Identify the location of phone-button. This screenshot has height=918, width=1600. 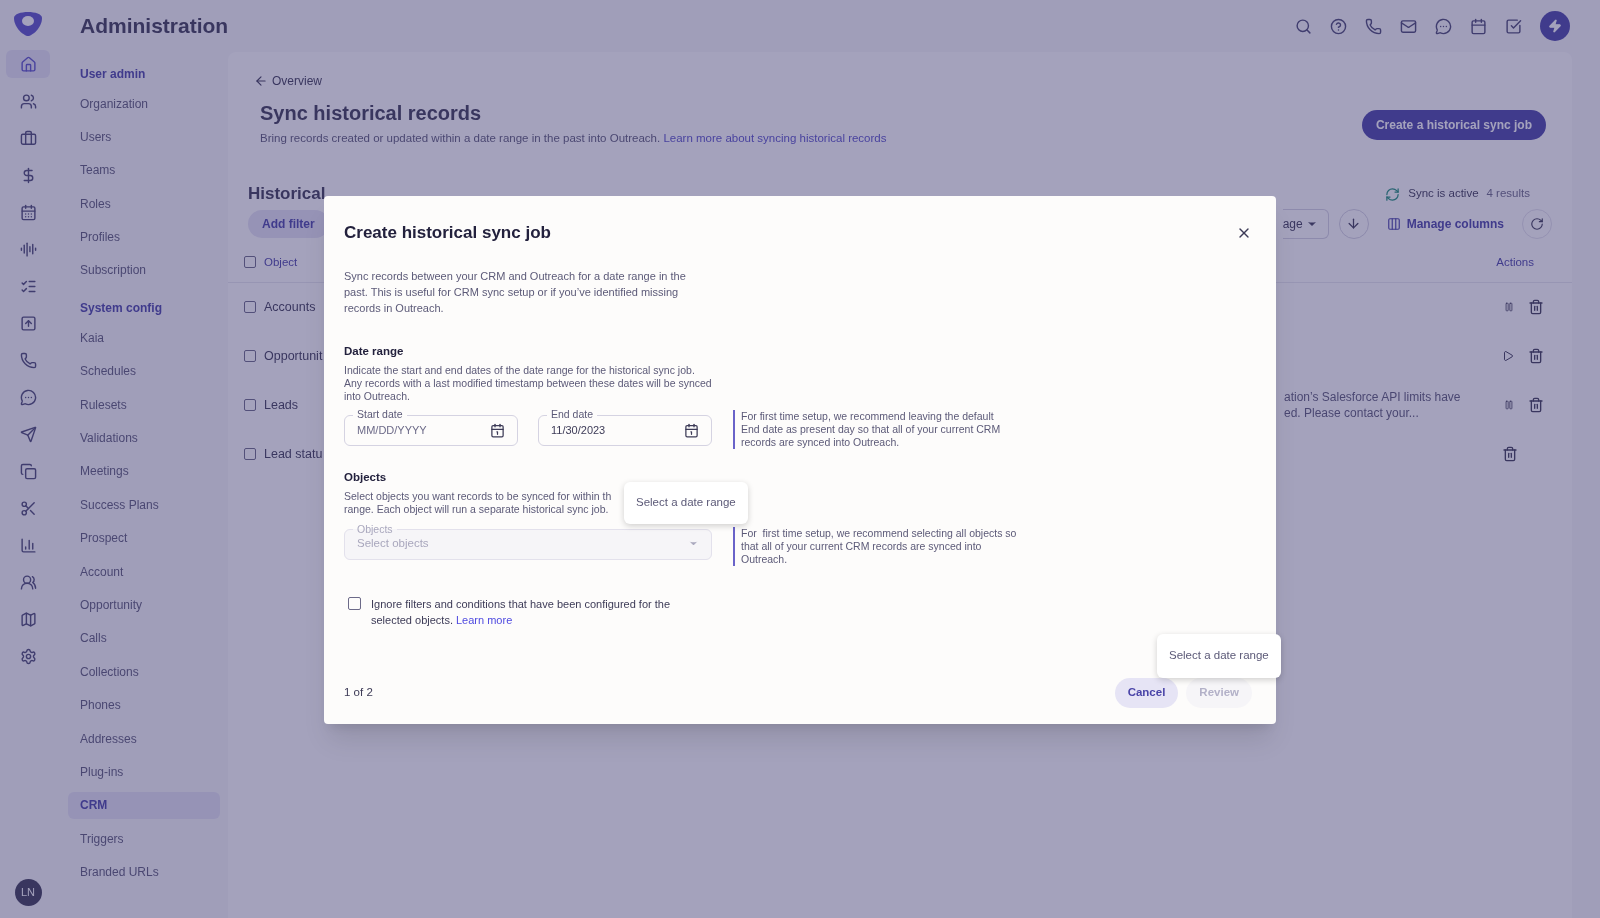
(1373, 26).